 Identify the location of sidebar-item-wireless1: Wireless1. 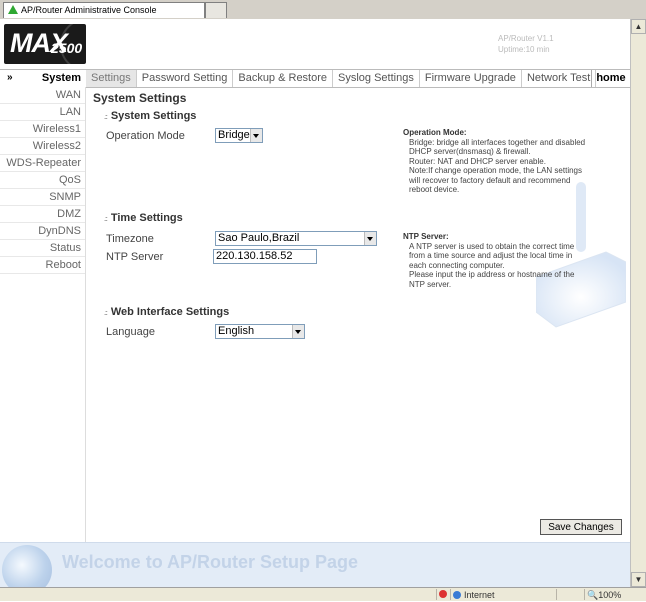
(42, 129).